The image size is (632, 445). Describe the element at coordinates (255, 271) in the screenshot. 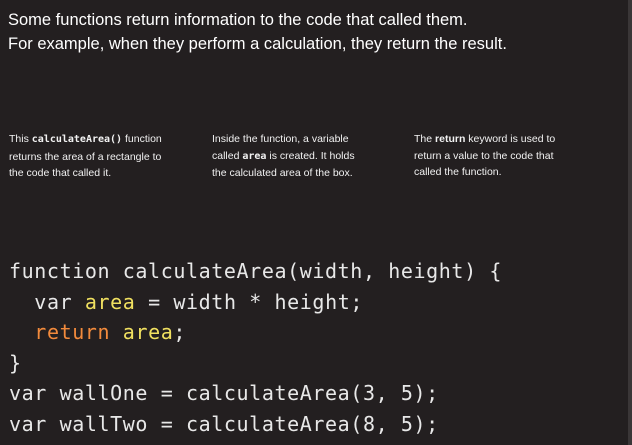

I see `code-line-1: function calculateArea(width, height) {` at that location.